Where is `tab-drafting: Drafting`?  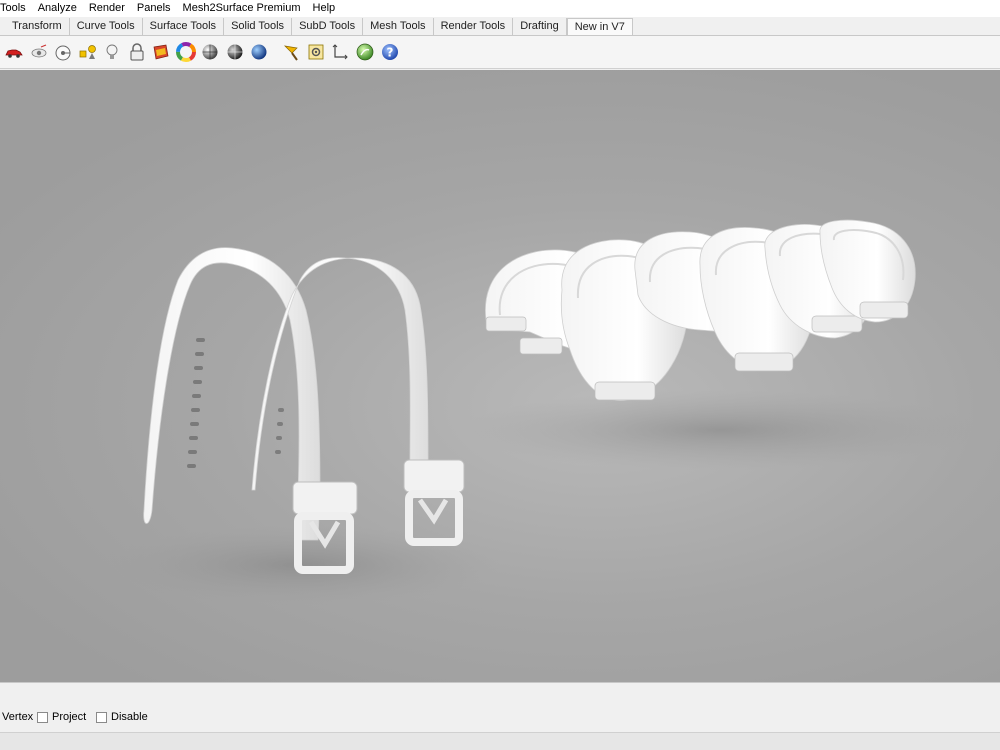 tab-drafting: Drafting is located at coordinates (540, 26).